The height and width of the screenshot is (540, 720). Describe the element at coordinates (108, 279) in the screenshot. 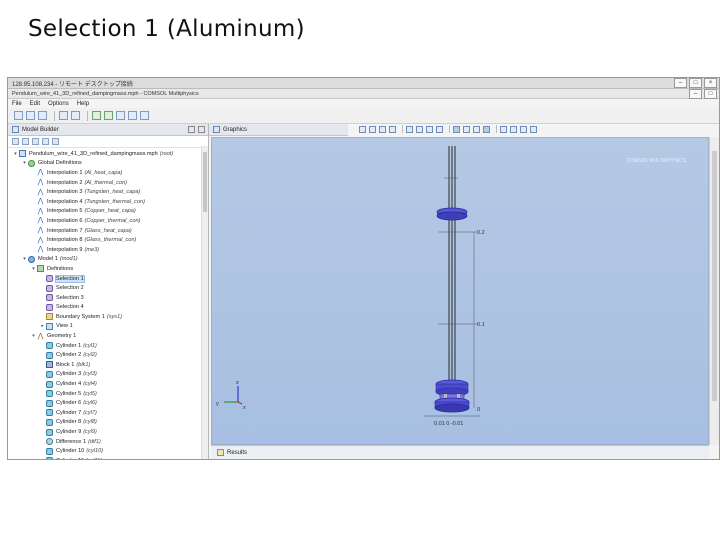

I see `tree-node: Selection 1` at that location.